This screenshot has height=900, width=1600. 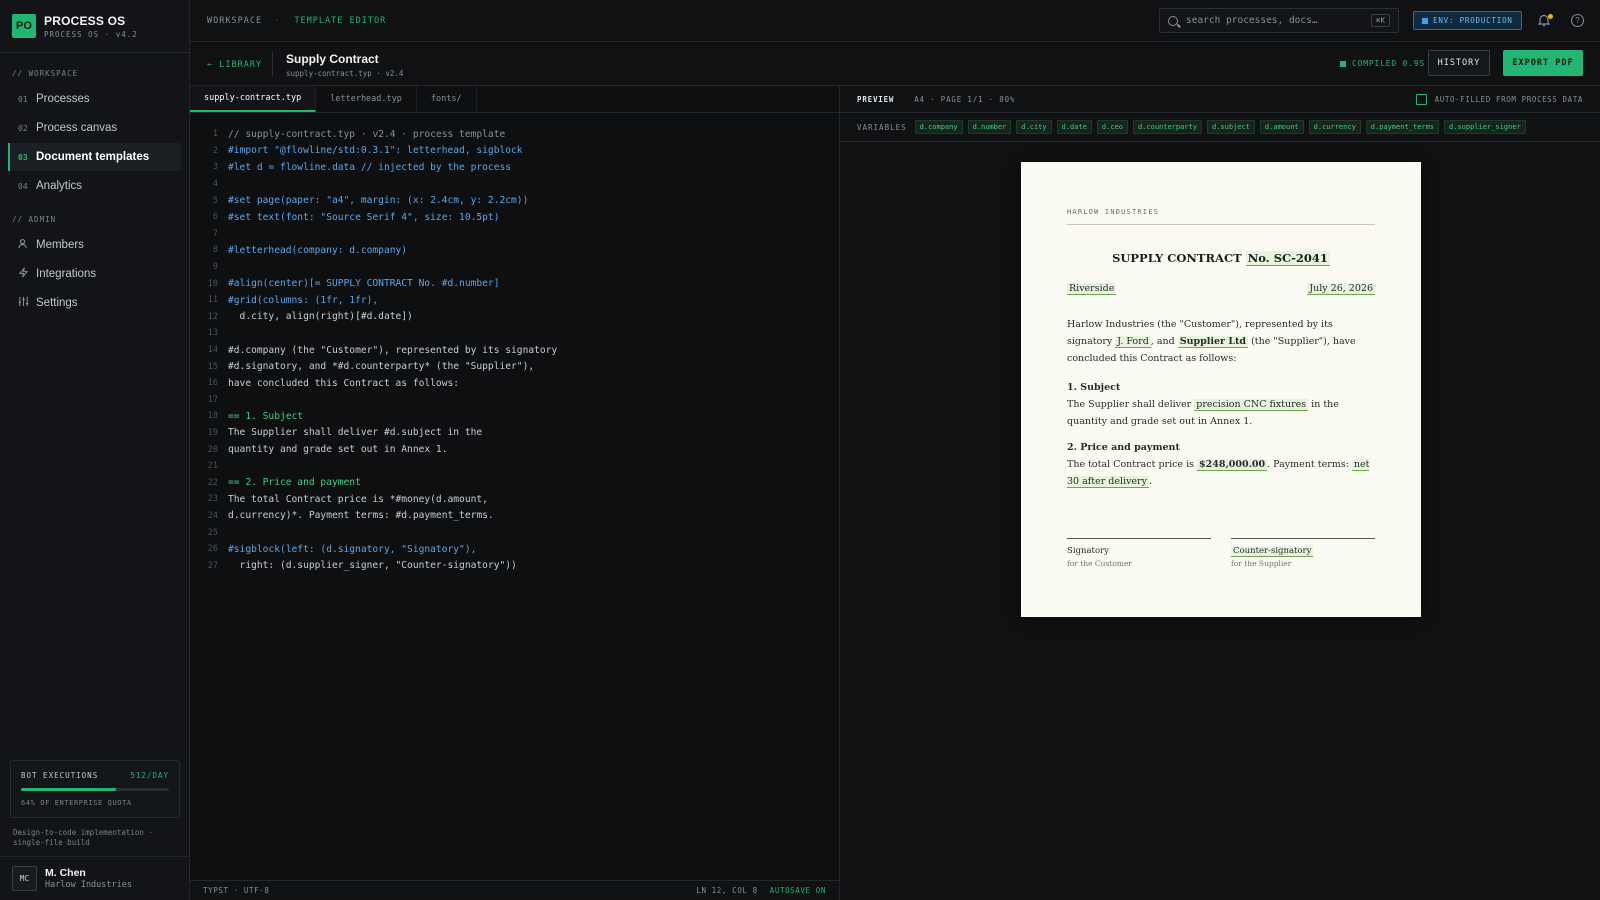 I want to click on code-line: 9, so click(x=514, y=267).